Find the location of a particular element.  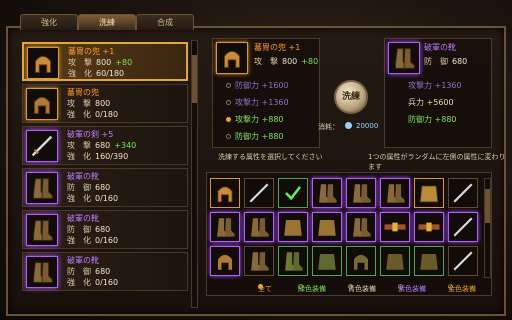

source-option: 防御力 +880 is located at coordinates (432, 119).